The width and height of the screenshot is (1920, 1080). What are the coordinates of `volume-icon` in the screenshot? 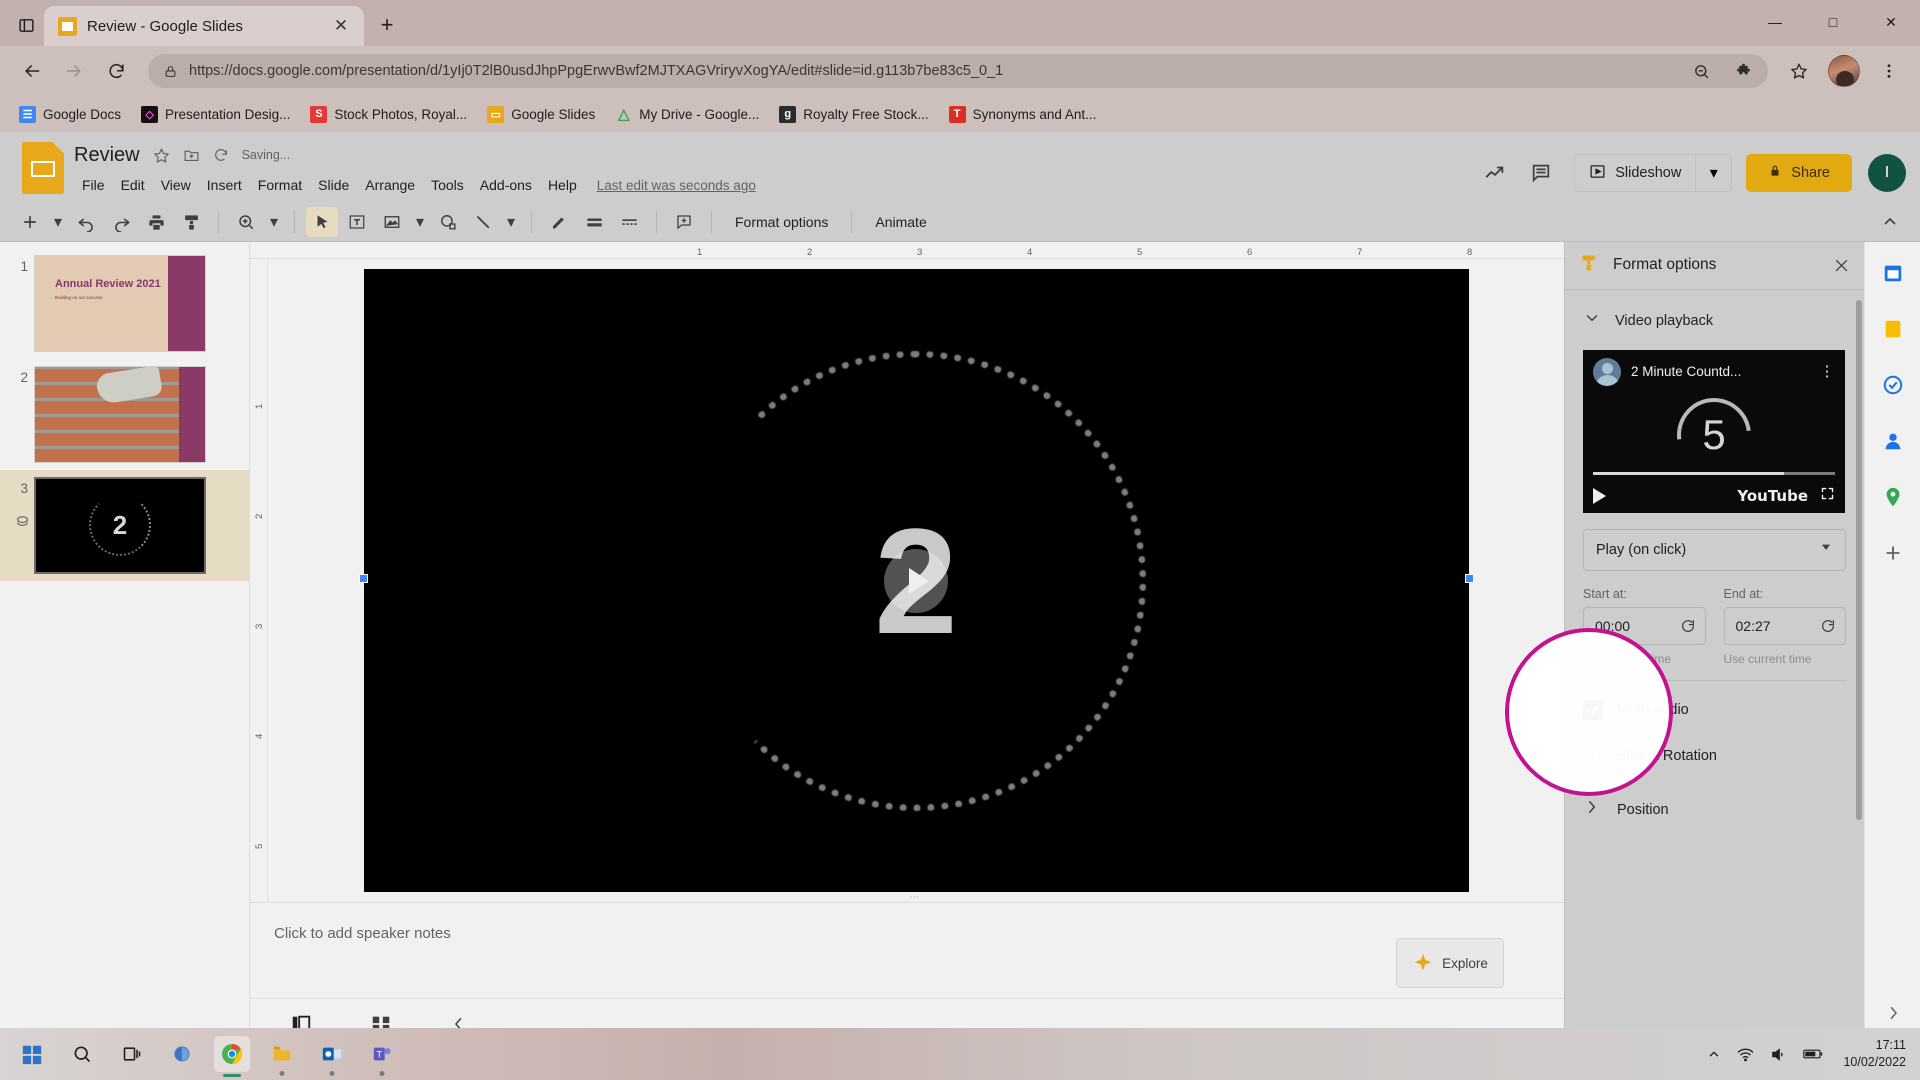 It's located at (1778, 1054).